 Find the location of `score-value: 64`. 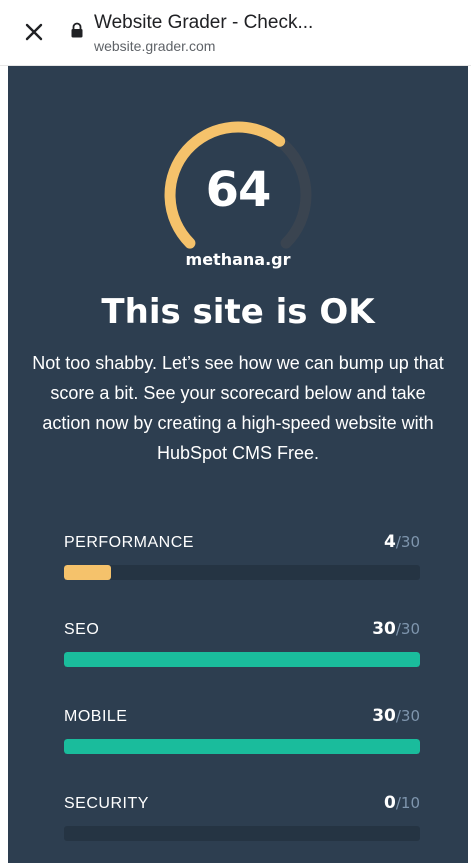

score-value: 64 is located at coordinates (238, 190).